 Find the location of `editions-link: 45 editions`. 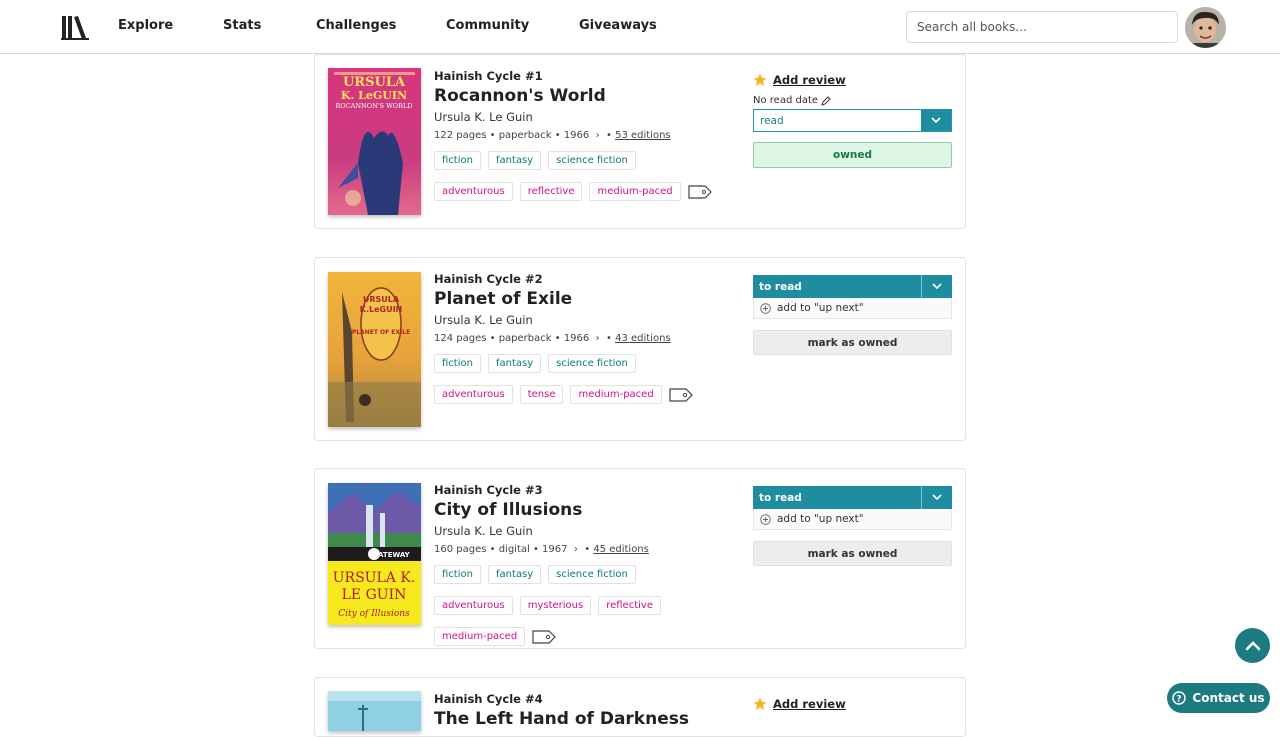

editions-link: 45 editions is located at coordinates (621, 549).